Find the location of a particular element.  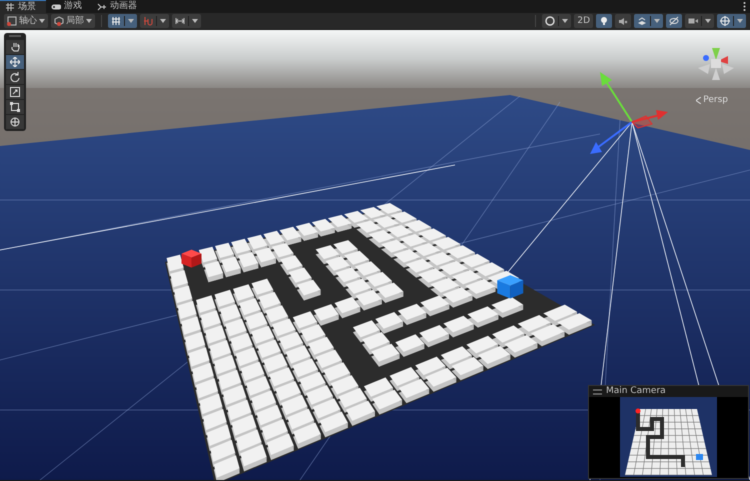

pivot-icon is located at coordinates (12, 21).